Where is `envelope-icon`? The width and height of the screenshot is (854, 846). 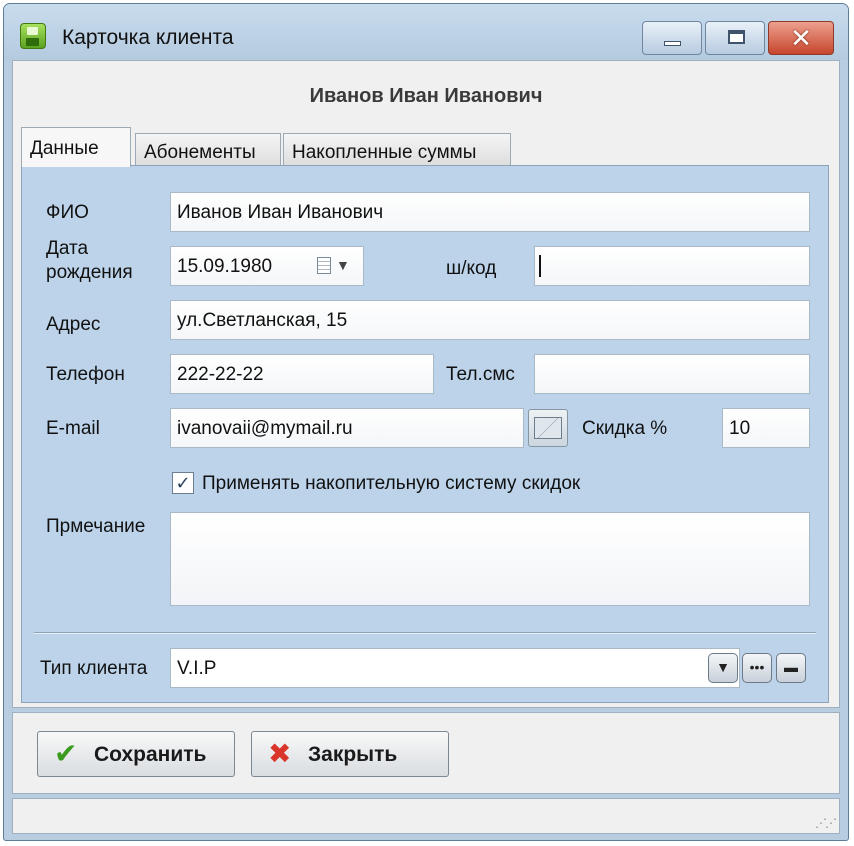
envelope-icon is located at coordinates (548, 428).